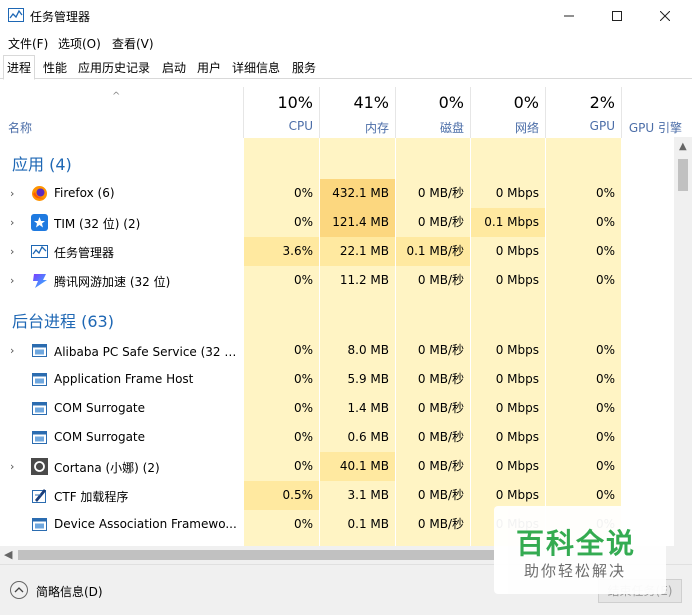 The height and width of the screenshot is (615, 692). What do you see at coordinates (147, 352) in the screenshot?
I see `process-name: Alibaba PC Safe Service (32 位)` at bounding box center [147, 352].